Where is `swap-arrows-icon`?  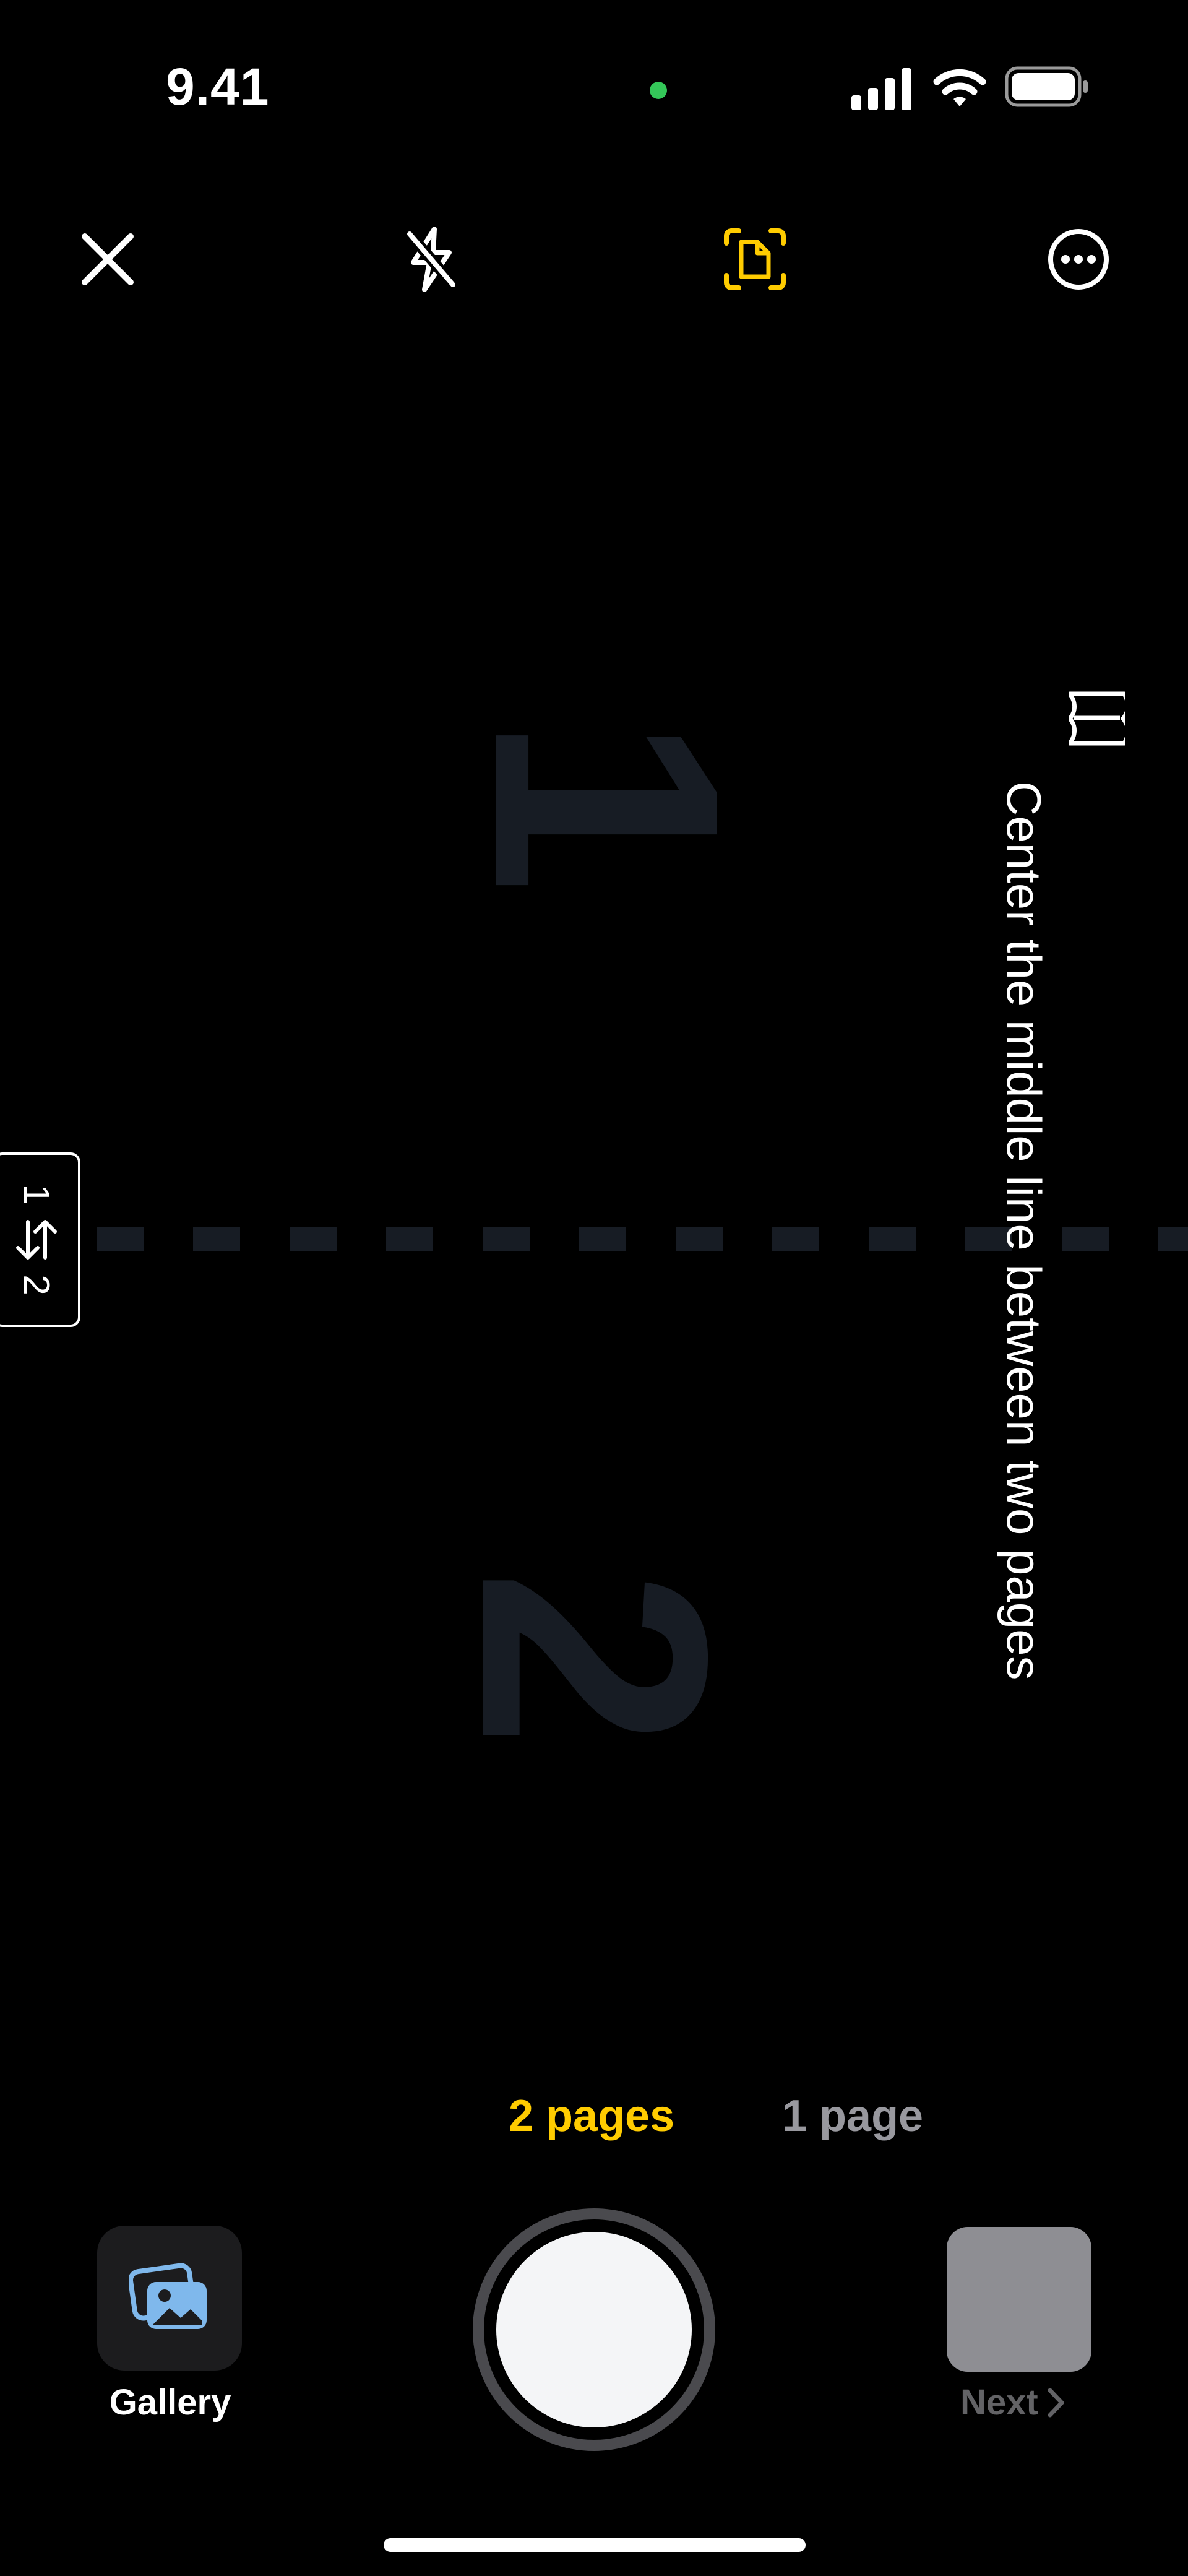
swap-arrows-icon is located at coordinates (36, 1240).